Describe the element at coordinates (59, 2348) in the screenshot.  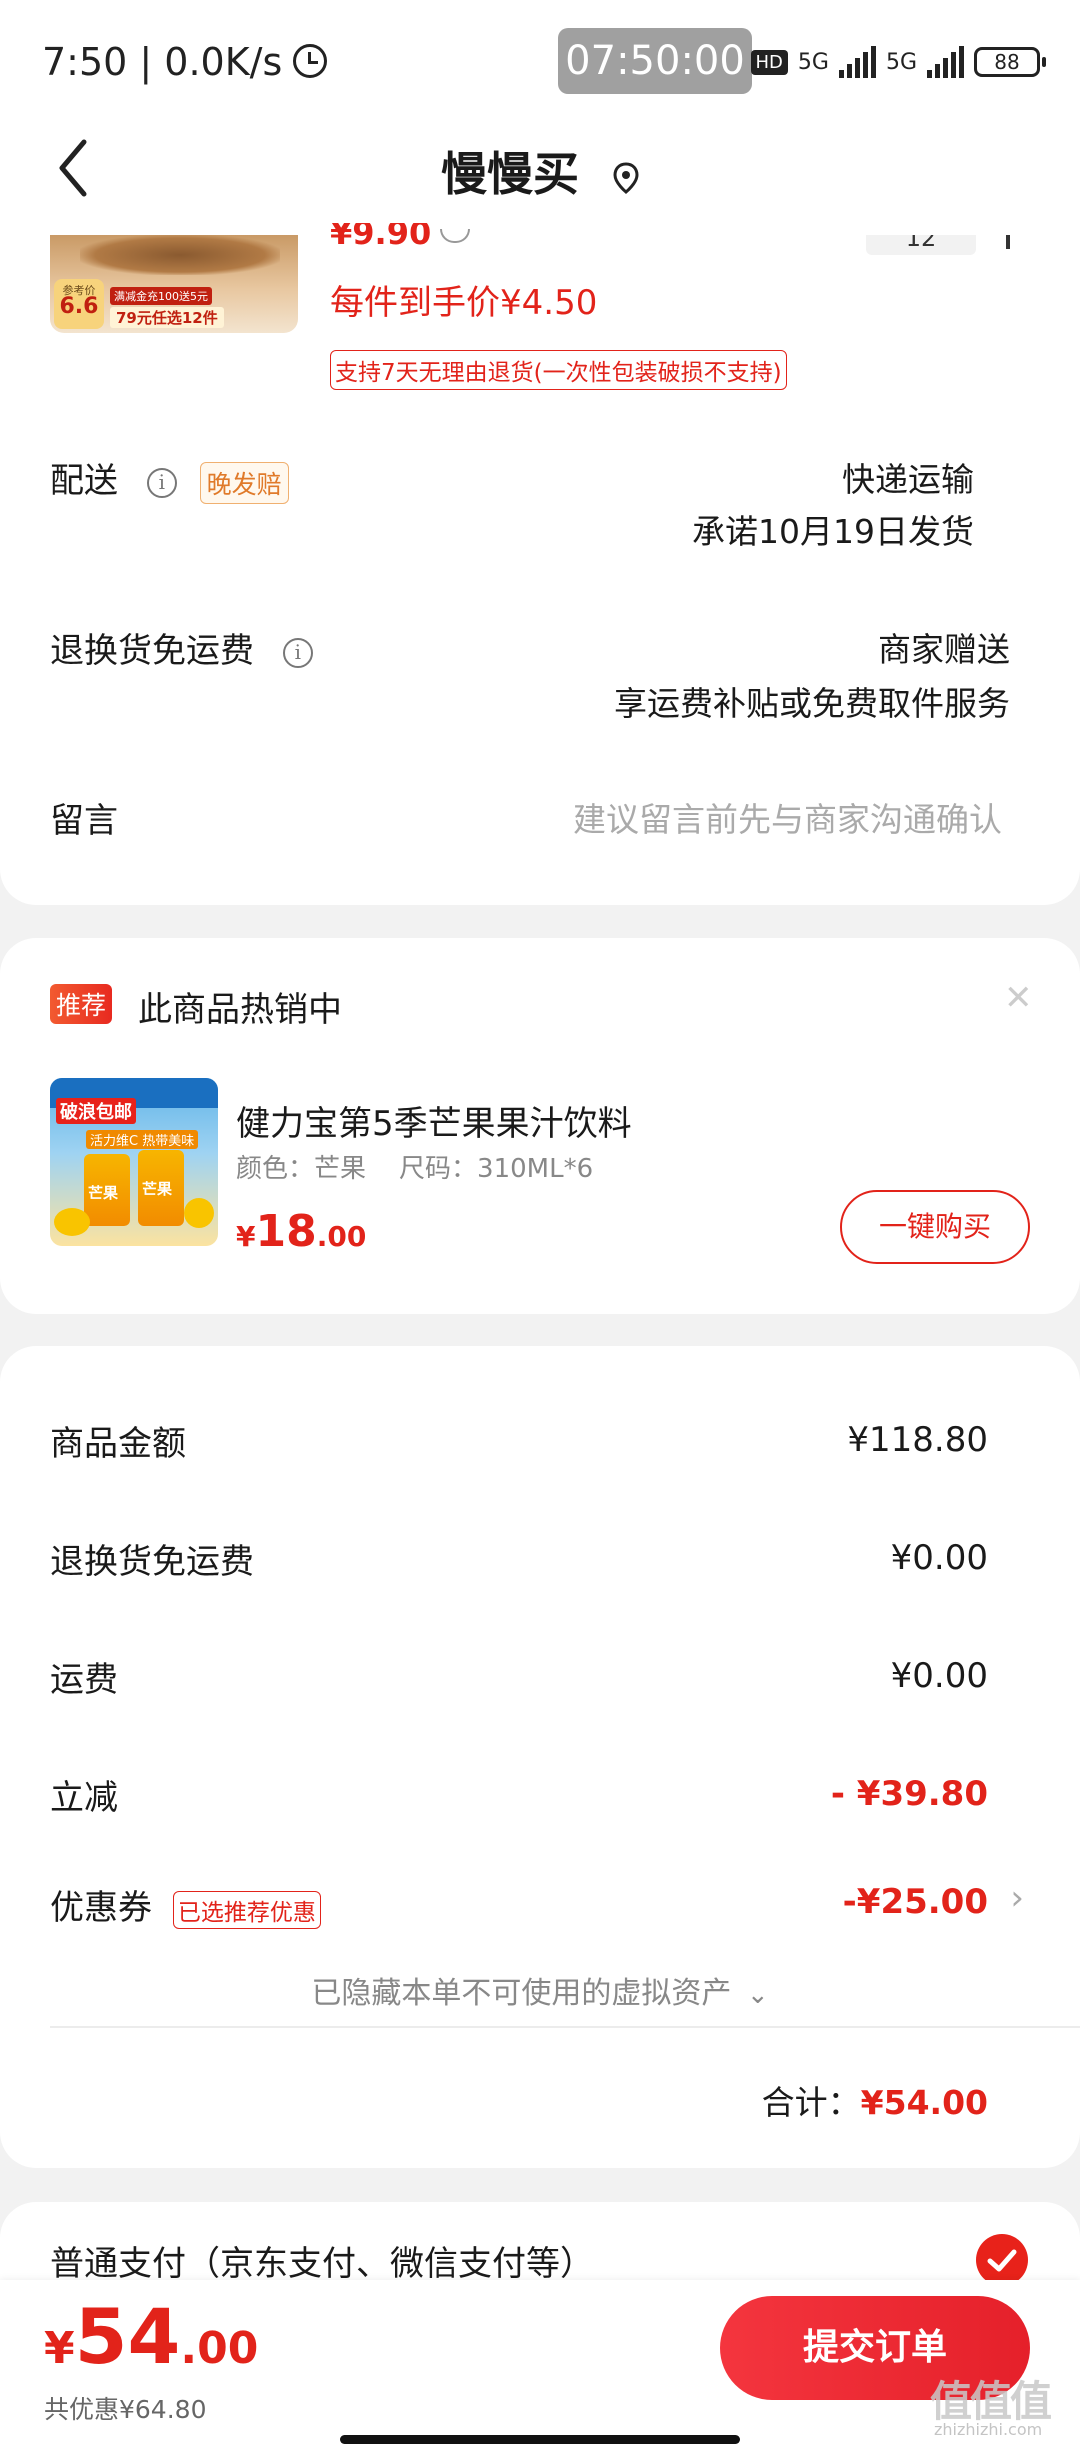
I see `bottom-price-symbol: ¥` at that location.